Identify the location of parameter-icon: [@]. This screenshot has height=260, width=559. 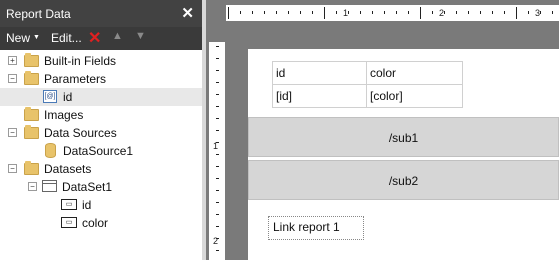
(50, 96).